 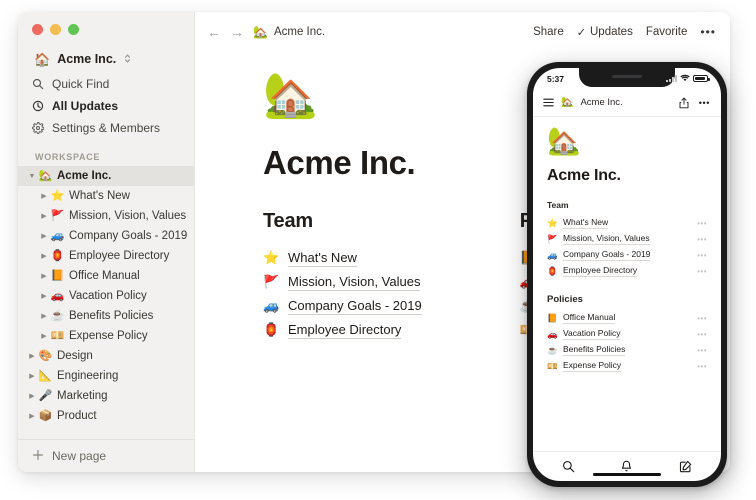 I want to click on sidebar-tree-item-label: Expense Policy, so click(x=108, y=336).